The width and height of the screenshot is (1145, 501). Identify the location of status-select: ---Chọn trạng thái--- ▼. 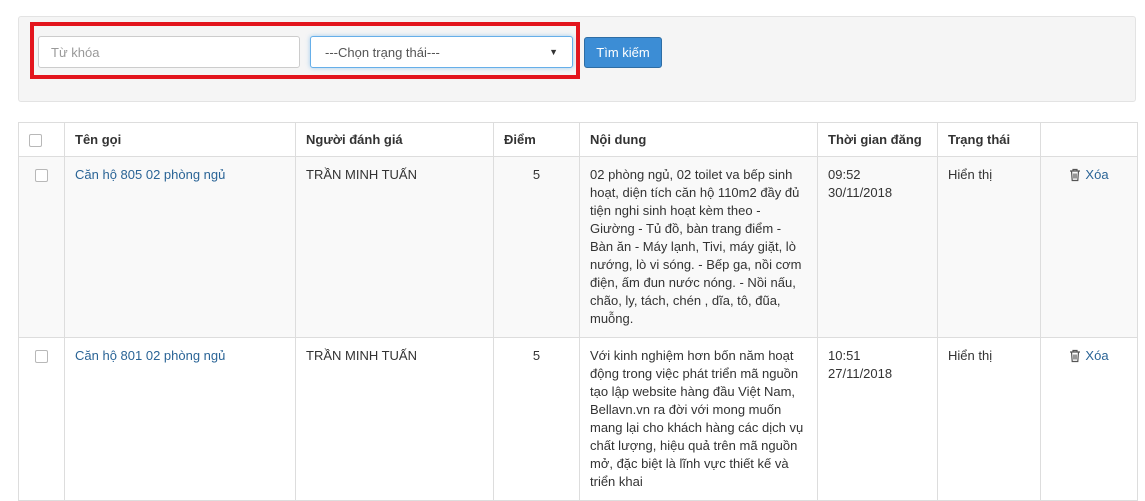
(441, 52).